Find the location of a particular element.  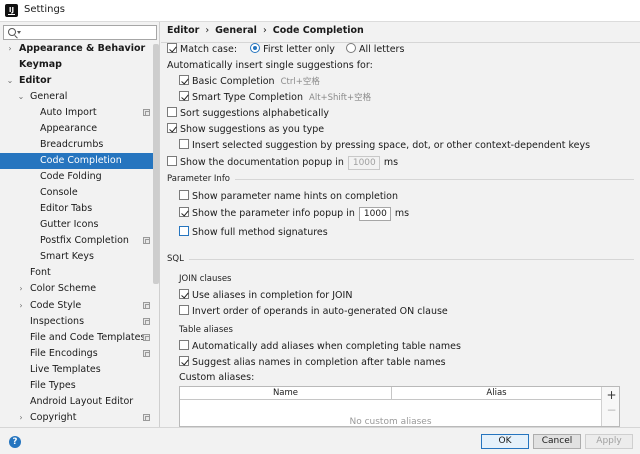

search-history-dropdown-icon is located at coordinates (19, 32).